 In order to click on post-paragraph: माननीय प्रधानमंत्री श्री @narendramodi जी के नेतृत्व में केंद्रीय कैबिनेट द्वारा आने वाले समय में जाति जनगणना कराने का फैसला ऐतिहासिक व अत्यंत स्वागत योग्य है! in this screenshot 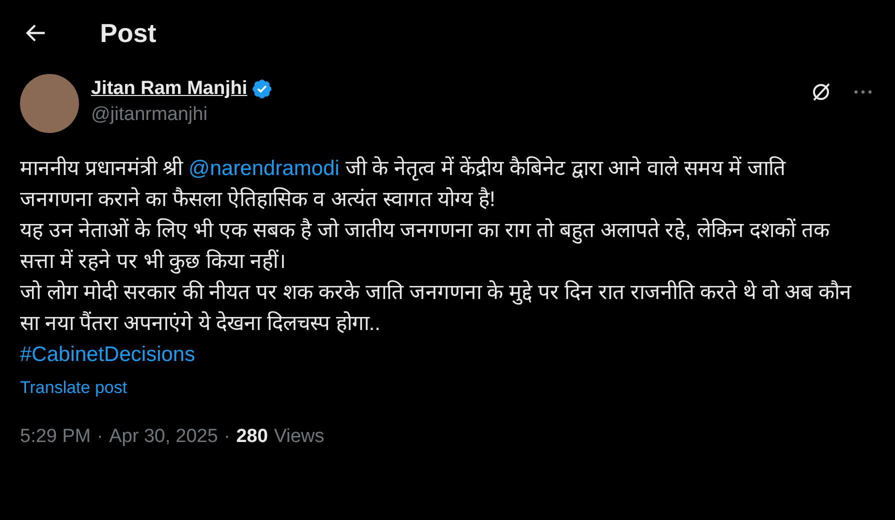, I will do `click(403, 184)`.